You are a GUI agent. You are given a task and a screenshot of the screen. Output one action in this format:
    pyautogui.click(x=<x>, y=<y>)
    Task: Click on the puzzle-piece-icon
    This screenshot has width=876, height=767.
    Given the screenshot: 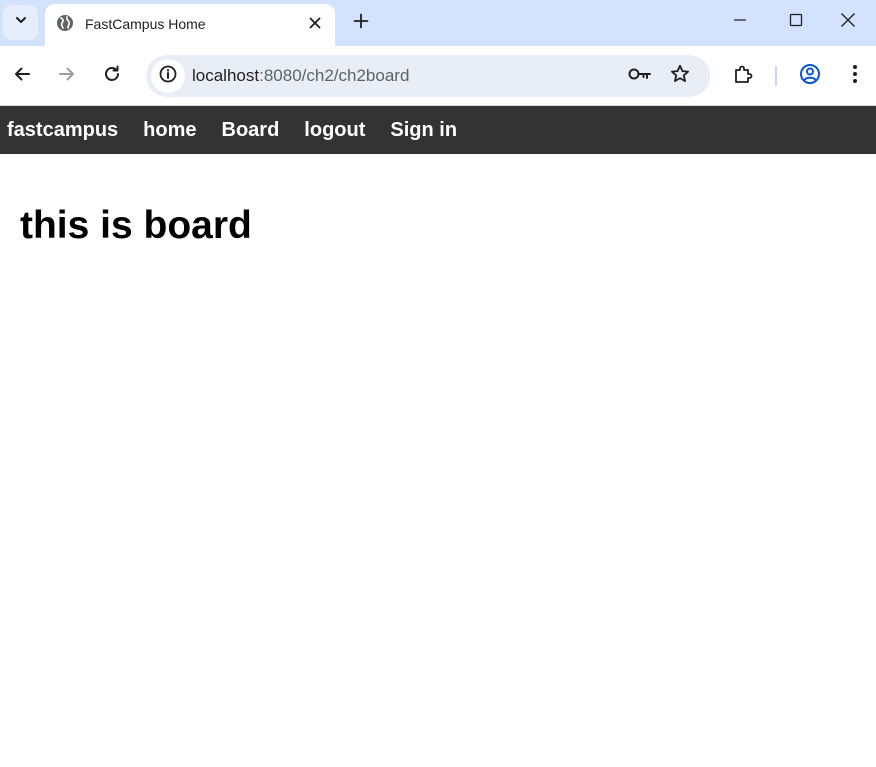 What is the action you would take?
    pyautogui.click(x=743, y=76)
    